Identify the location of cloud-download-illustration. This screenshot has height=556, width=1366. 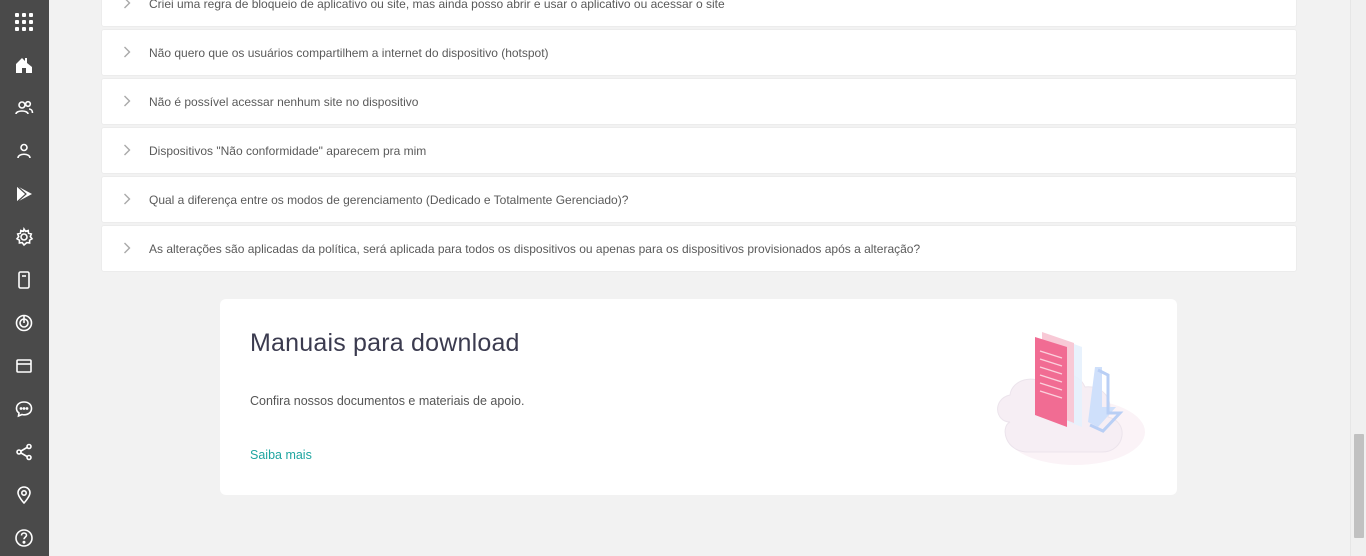
(1070, 397).